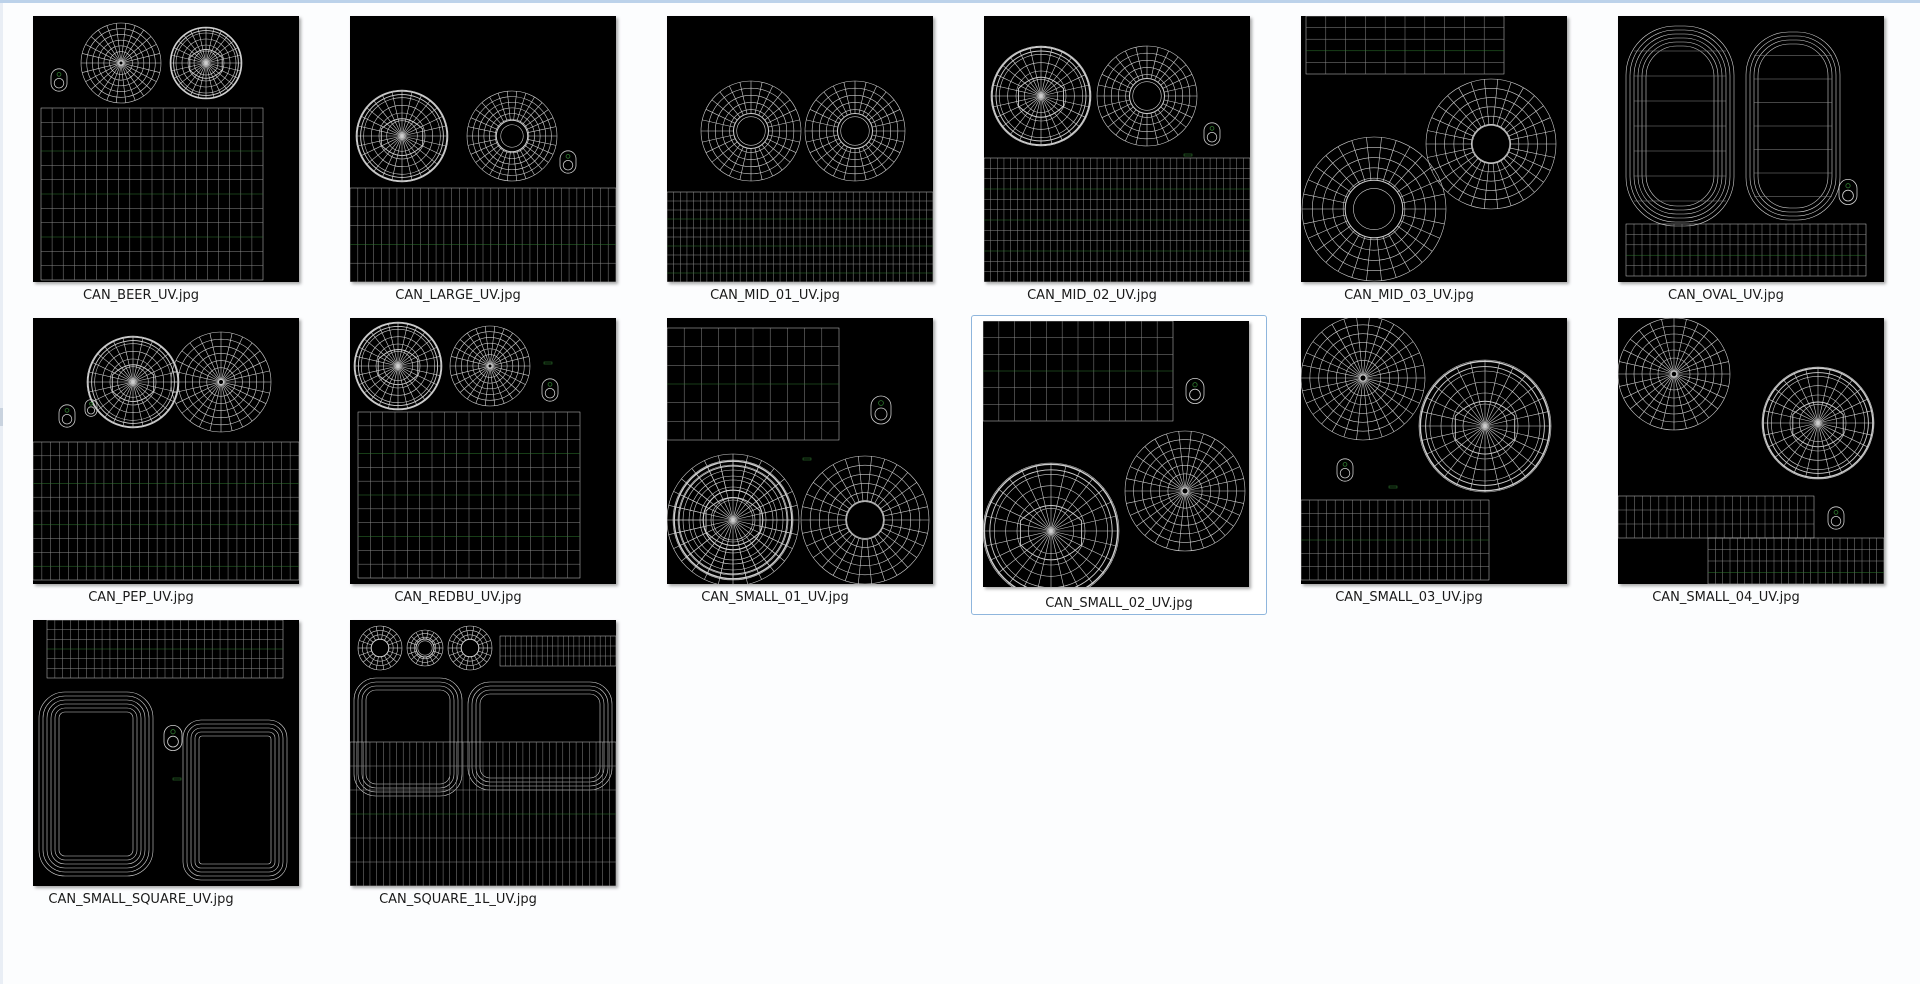 This screenshot has height=984, width=1920. Describe the element at coordinates (1409, 295) in the screenshot. I see `file-name: CAN_MID_03_UV.jpg` at that location.